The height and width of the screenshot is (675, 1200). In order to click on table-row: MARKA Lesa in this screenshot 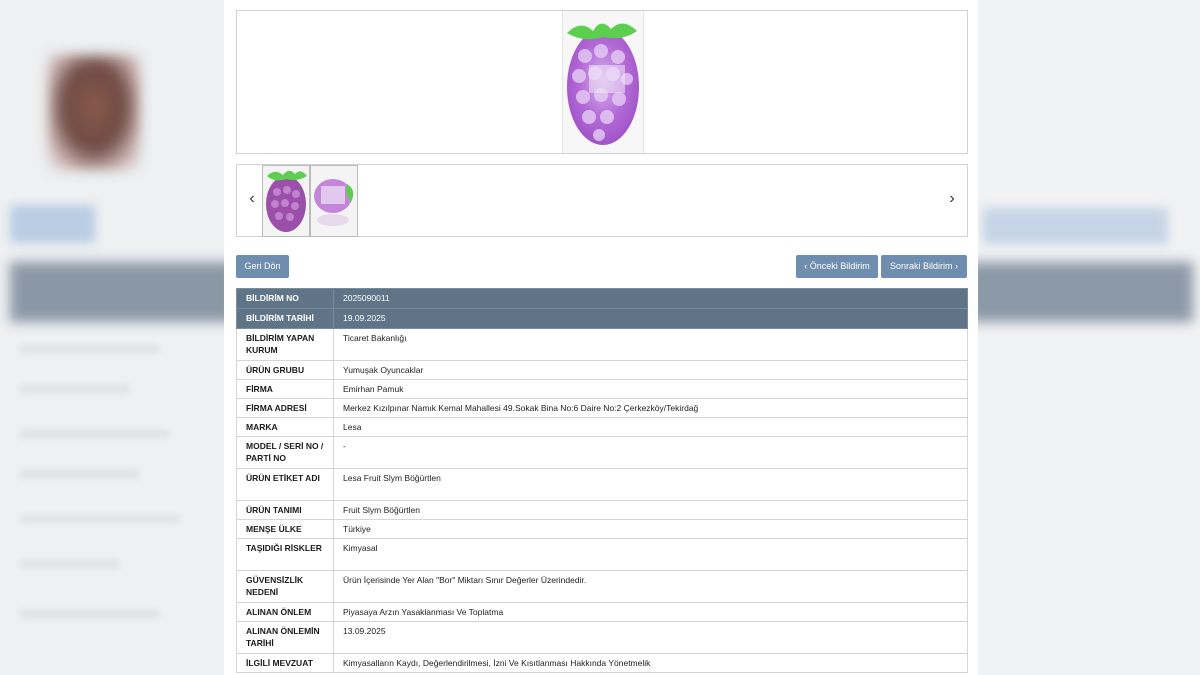, I will do `click(602, 427)`.